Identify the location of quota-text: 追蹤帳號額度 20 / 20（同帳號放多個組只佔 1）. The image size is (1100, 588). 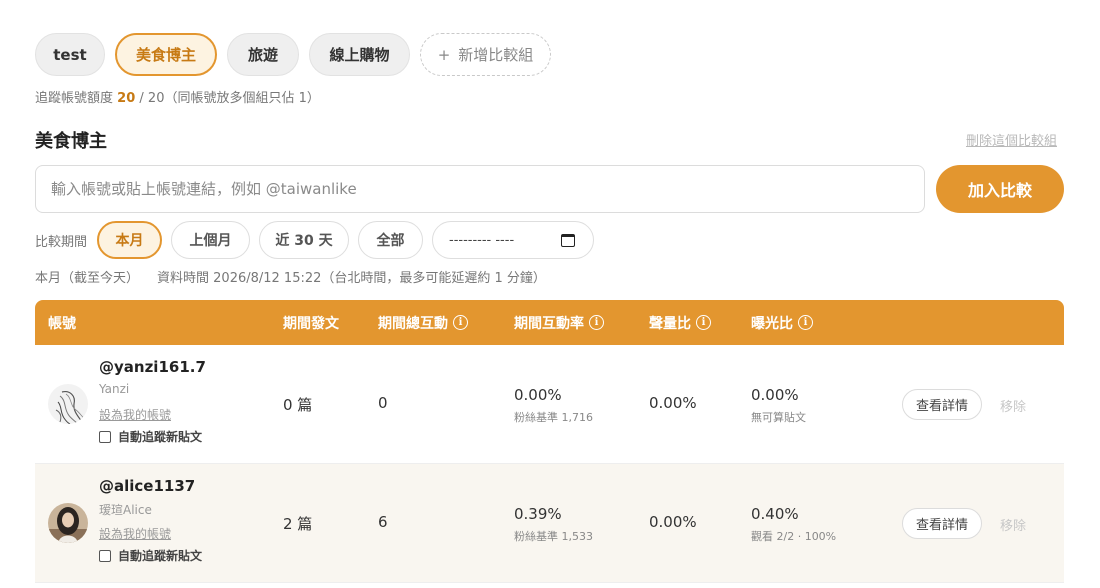
(177, 96).